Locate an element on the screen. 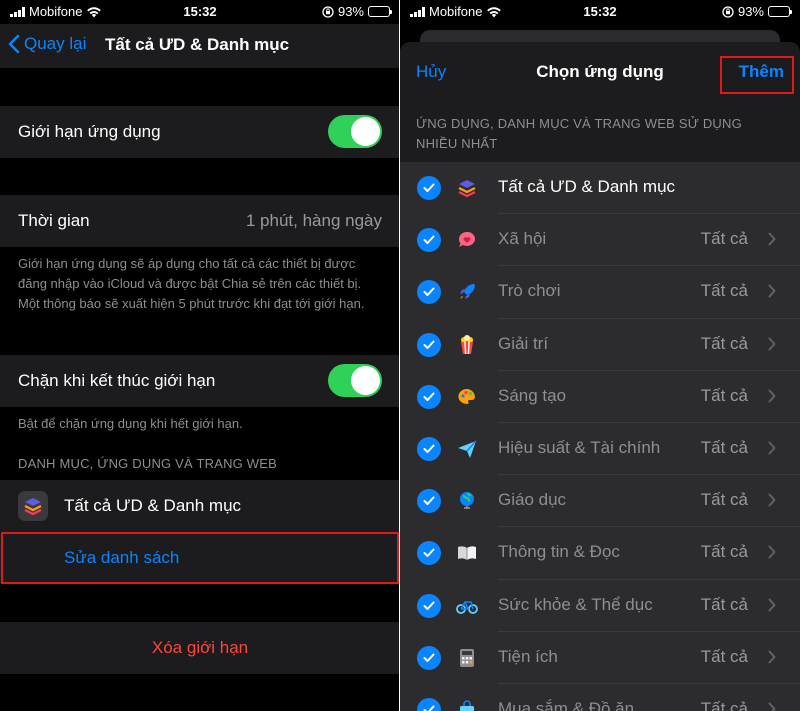 This screenshot has height=711, width=800. category-row: Tất cả ƯD & Danh mục is located at coordinates (600, 188).